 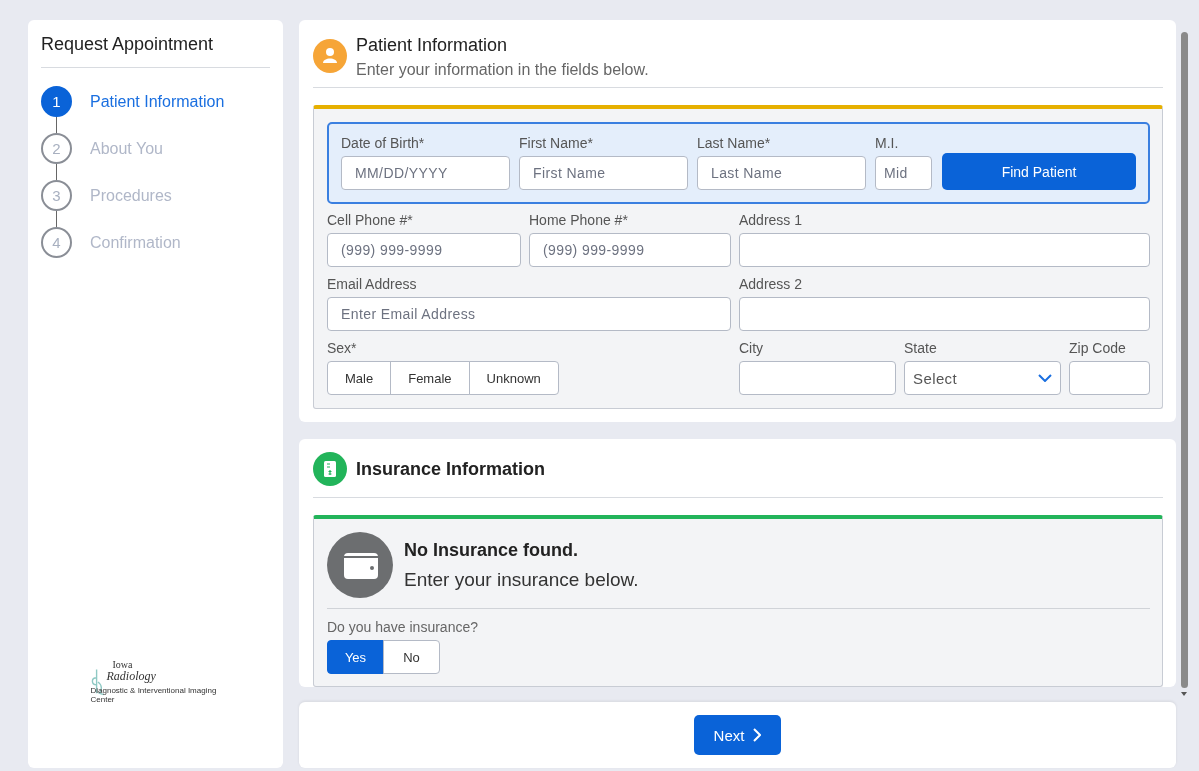 What do you see at coordinates (432, 45) in the screenshot?
I see `section-title: Patient Information` at bounding box center [432, 45].